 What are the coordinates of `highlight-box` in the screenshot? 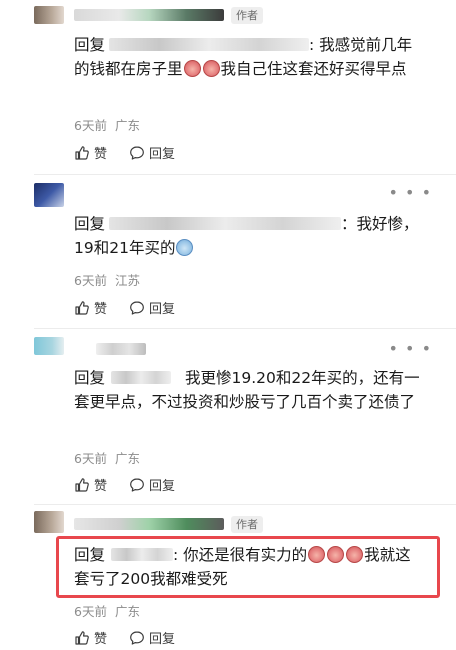 It's located at (248, 567).